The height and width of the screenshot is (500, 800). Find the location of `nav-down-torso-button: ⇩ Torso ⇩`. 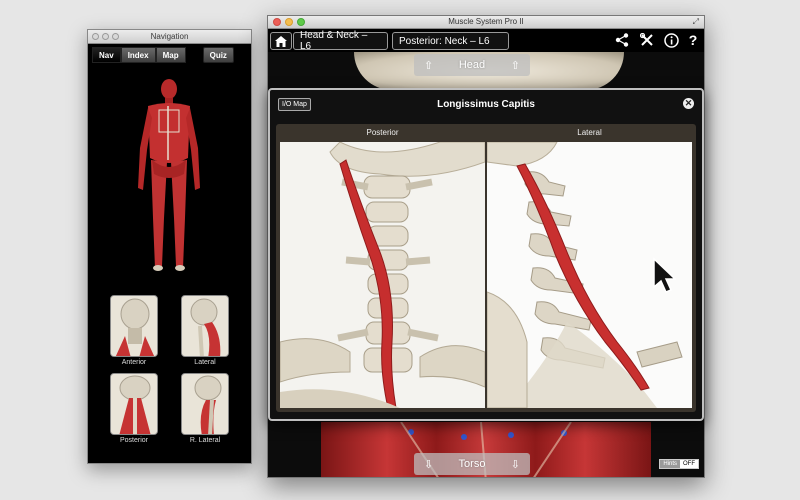

nav-down-torso-button: ⇩ Torso ⇩ is located at coordinates (472, 464).